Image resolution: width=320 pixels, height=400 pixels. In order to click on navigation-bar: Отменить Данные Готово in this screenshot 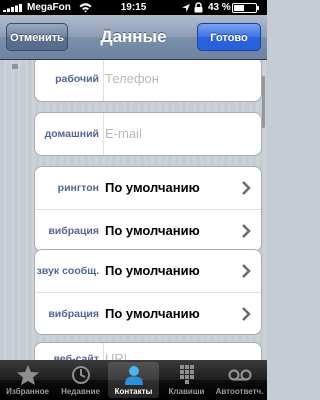, I will do `click(133, 37)`.